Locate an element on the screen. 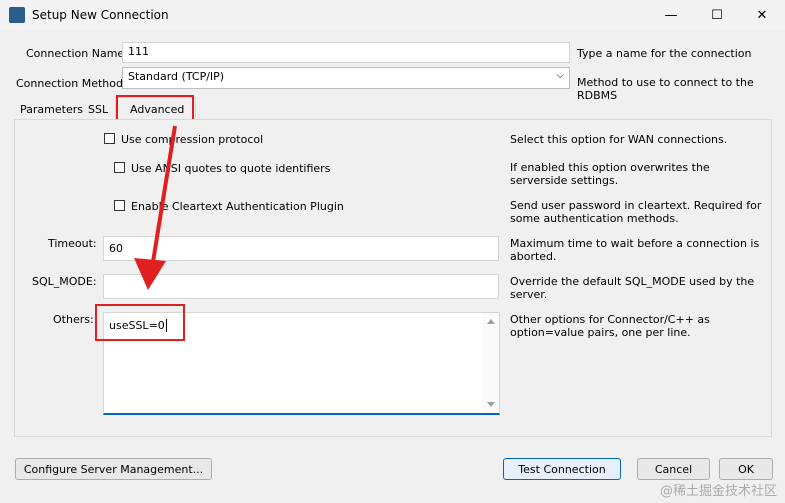 The width and height of the screenshot is (785, 503). chevron-down-icon: ⌵ is located at coordinates (560, 75).